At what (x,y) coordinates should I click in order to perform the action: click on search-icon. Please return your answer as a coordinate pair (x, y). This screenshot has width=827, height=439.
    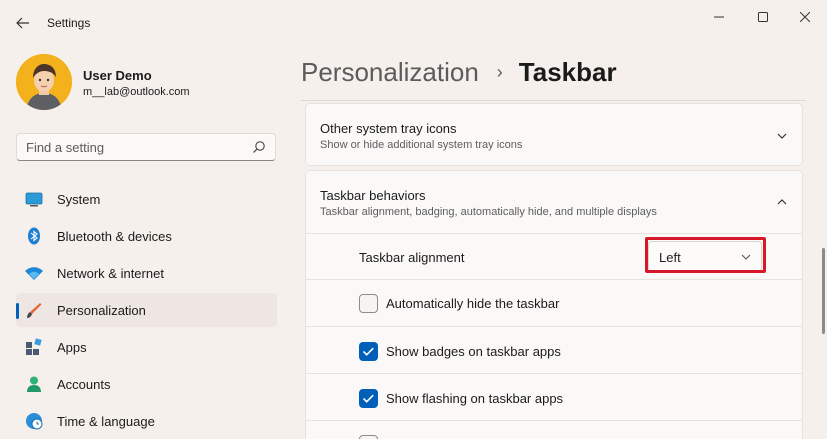
    Looking at the image, I should click on (259, 147).